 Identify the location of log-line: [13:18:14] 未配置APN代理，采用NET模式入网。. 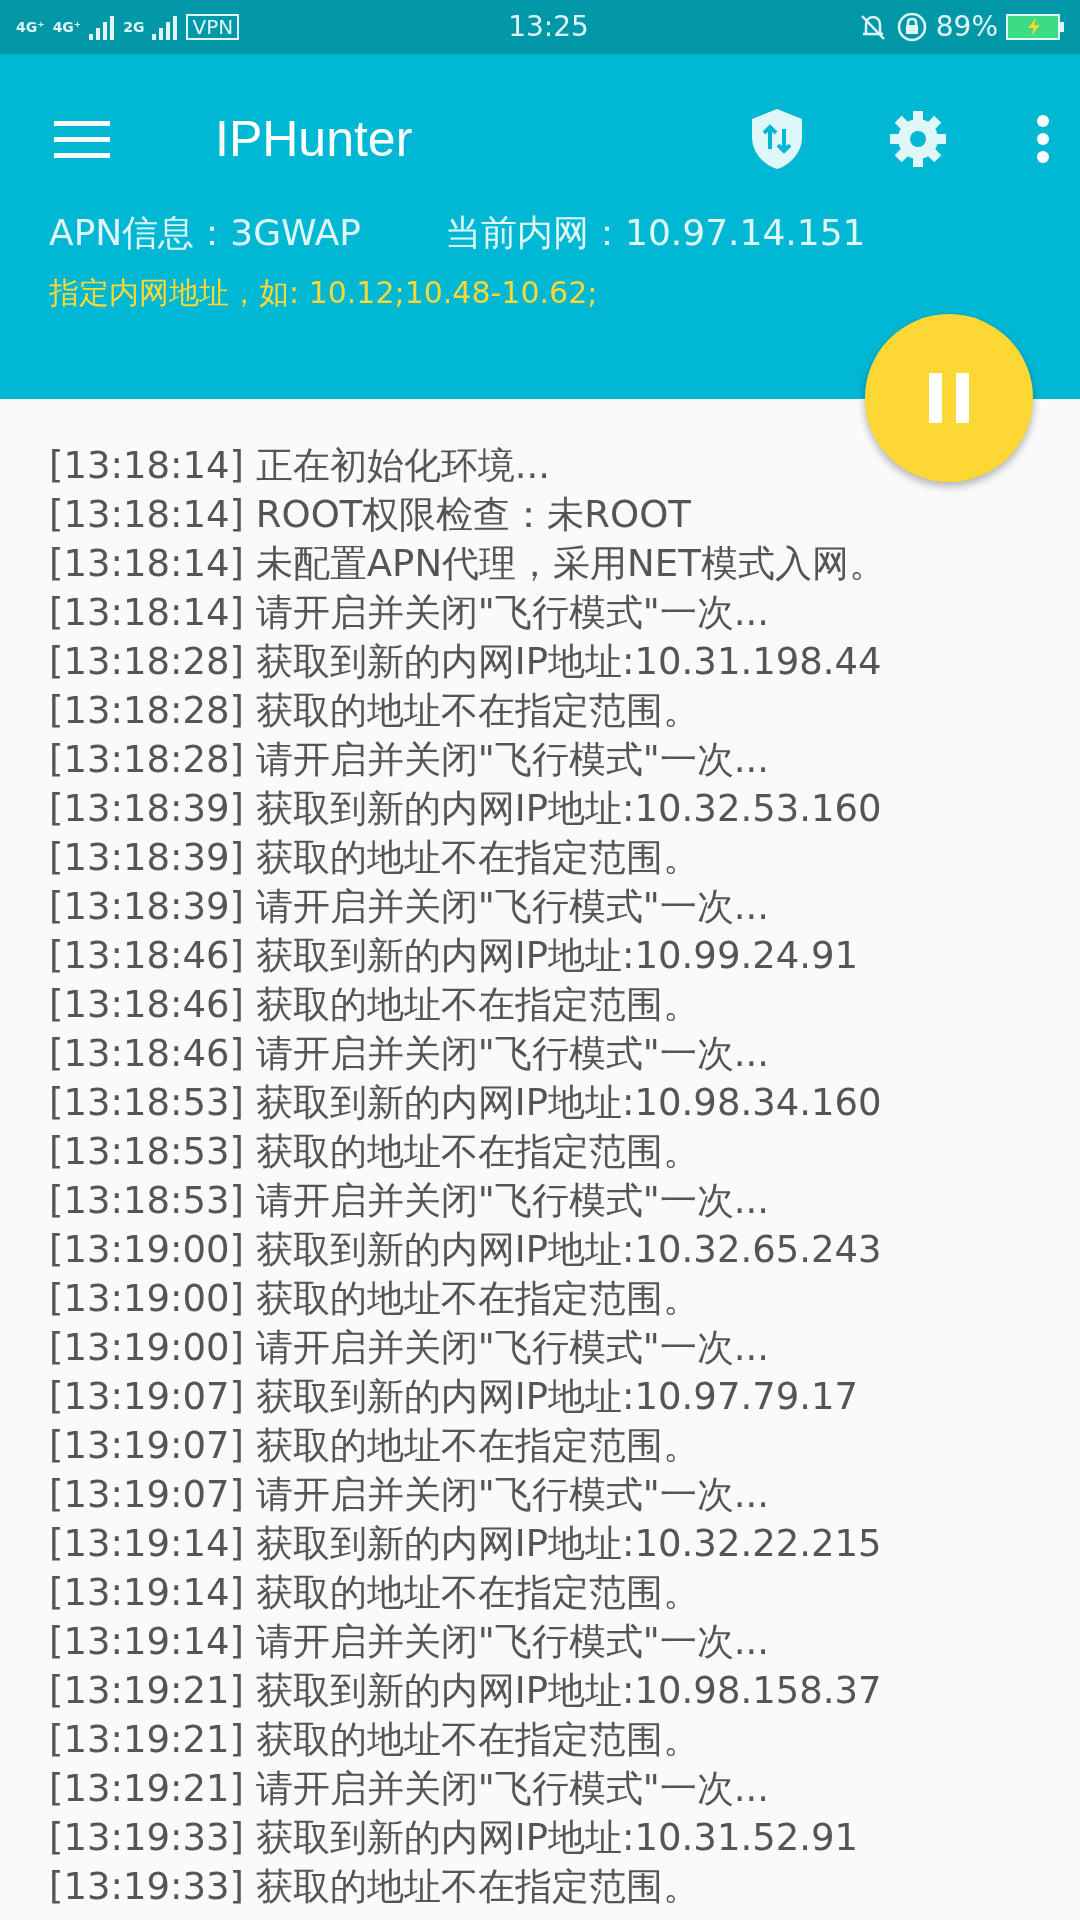
(468, 564).